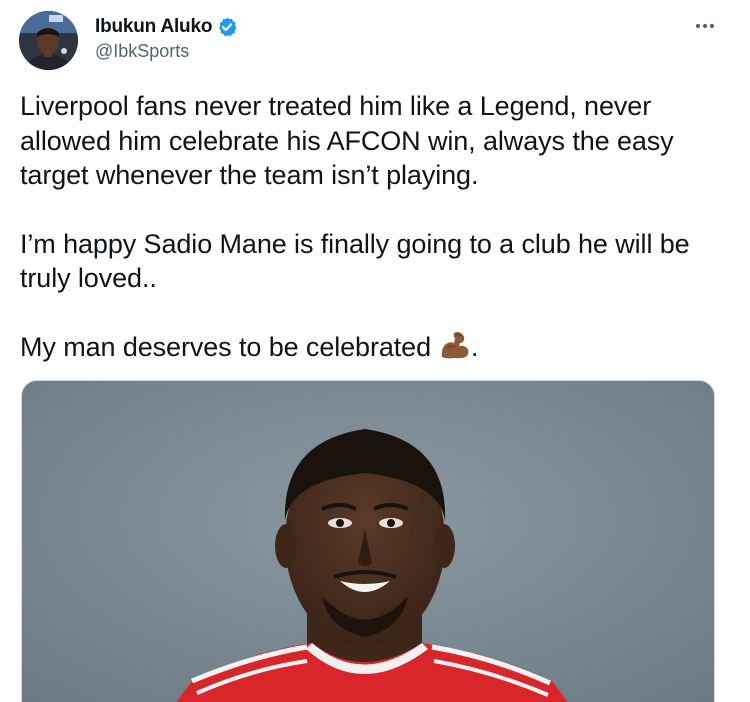 Image resolution: width=750 pixels, height=702 pixels. I want to click on author-display-name: Ibukun Aluko, so click(153, 27).